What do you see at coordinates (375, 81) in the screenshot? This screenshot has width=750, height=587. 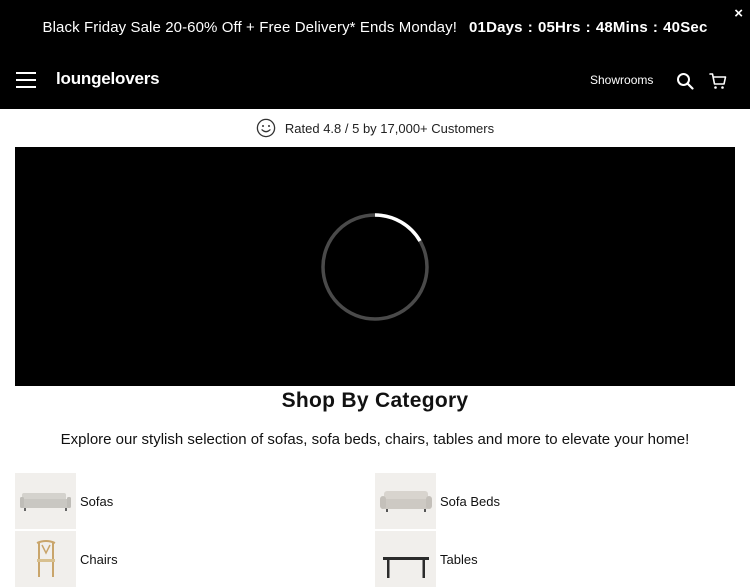 I see `main-header: loungelovers Showrooms` at bounding box center [375, 81].